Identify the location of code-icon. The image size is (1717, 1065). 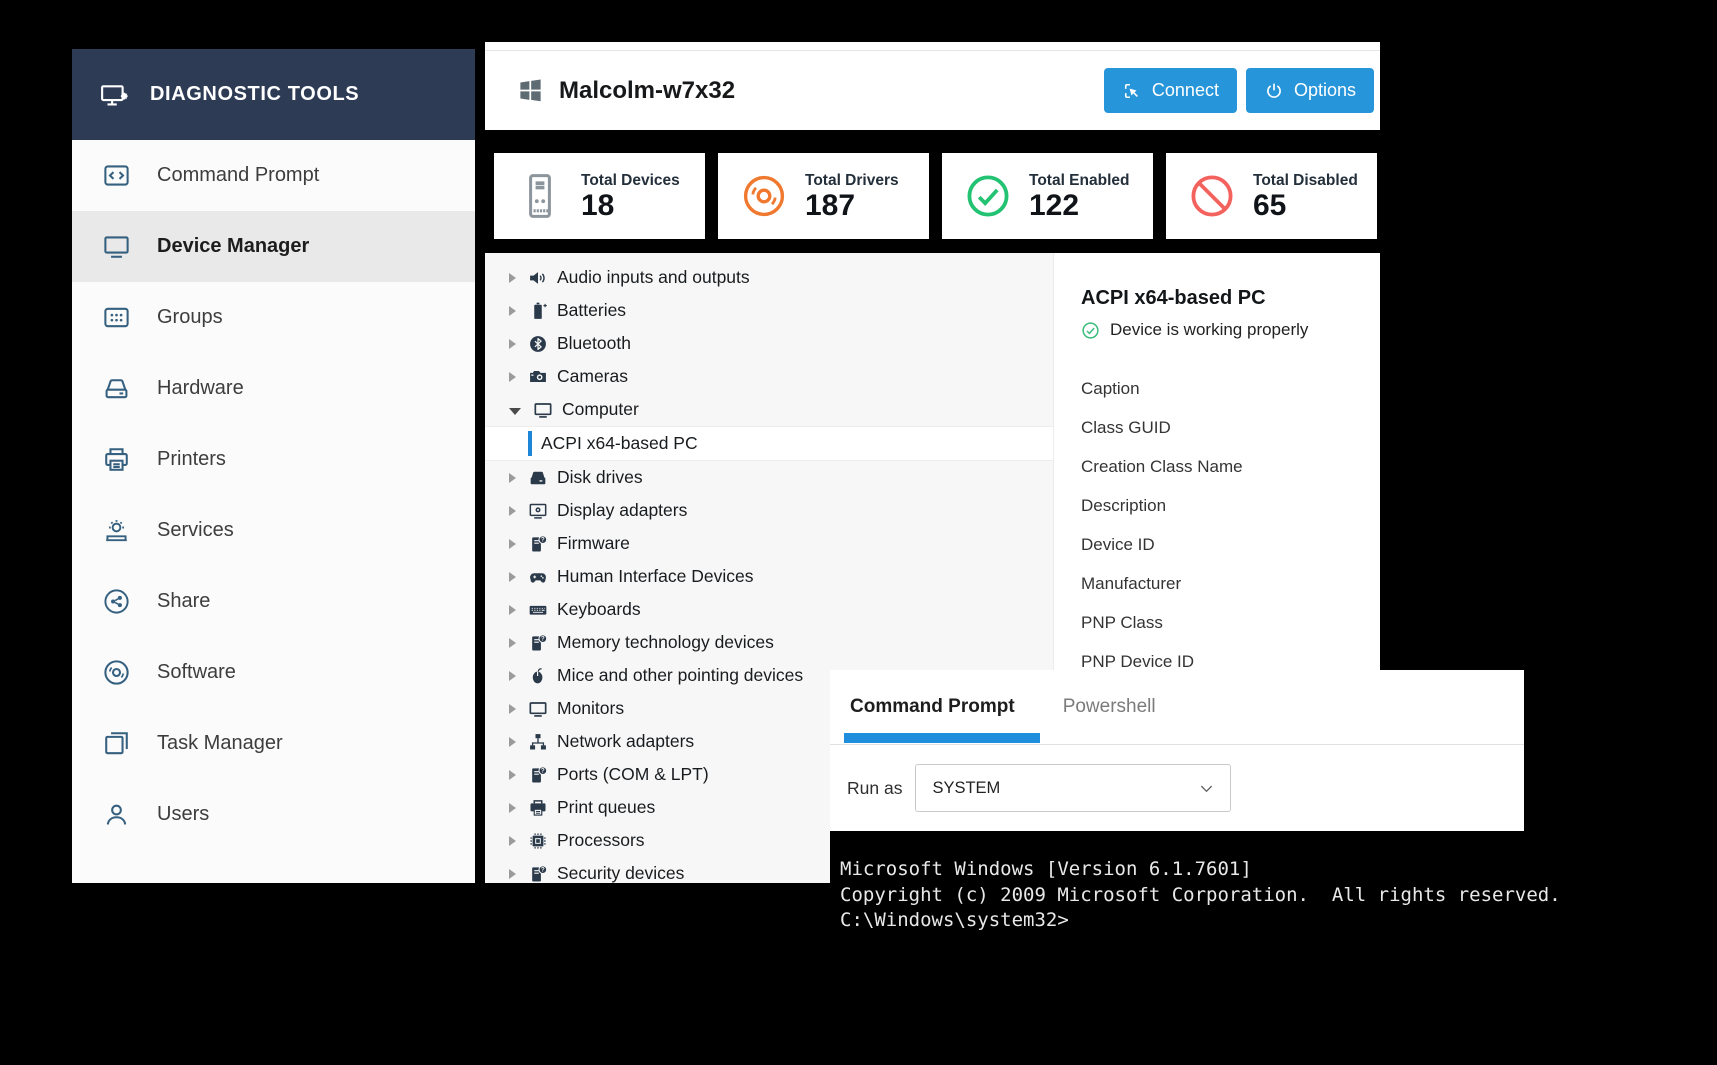
(116, 175).